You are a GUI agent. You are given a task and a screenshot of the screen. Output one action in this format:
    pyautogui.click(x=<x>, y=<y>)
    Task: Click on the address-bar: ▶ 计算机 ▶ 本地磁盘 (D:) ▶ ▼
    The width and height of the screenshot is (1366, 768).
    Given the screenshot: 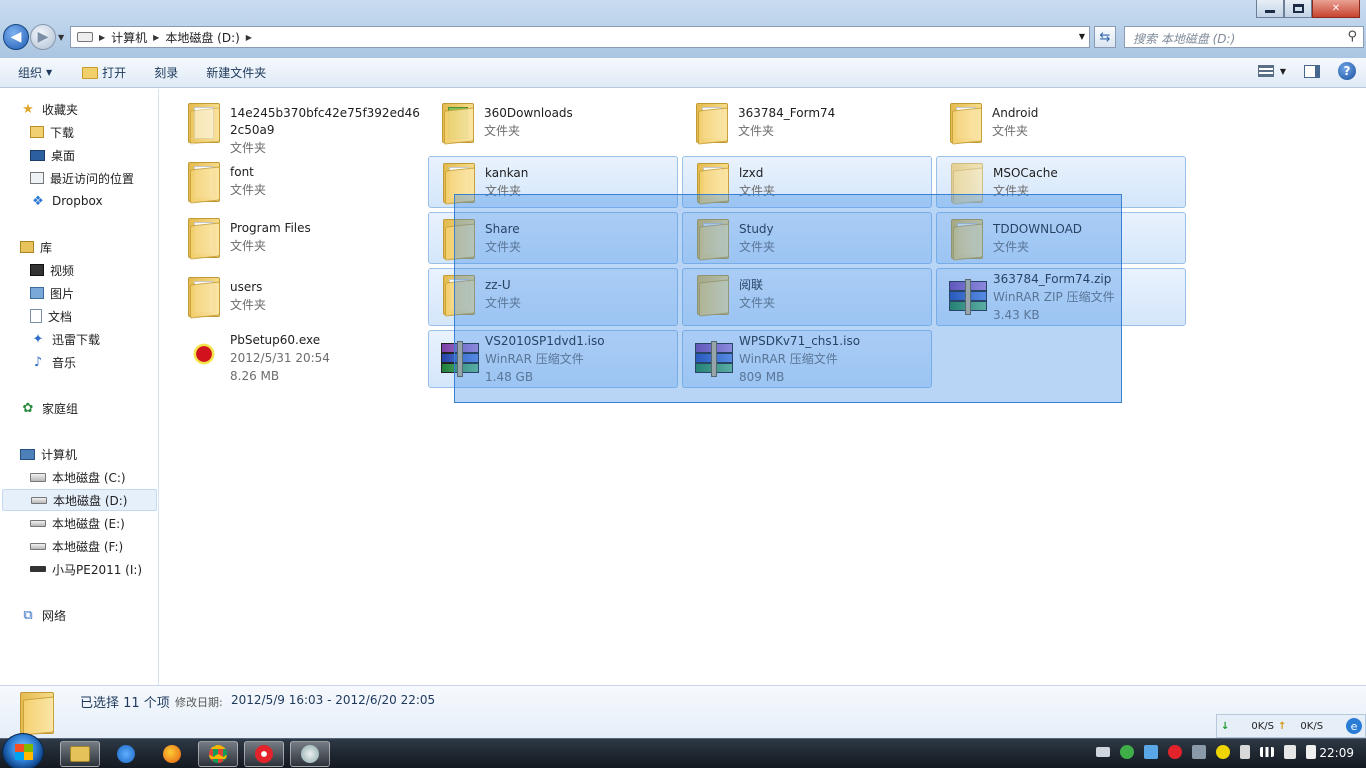 What is the action you would take?
    pyautogui.click(x=580, y=37)
    